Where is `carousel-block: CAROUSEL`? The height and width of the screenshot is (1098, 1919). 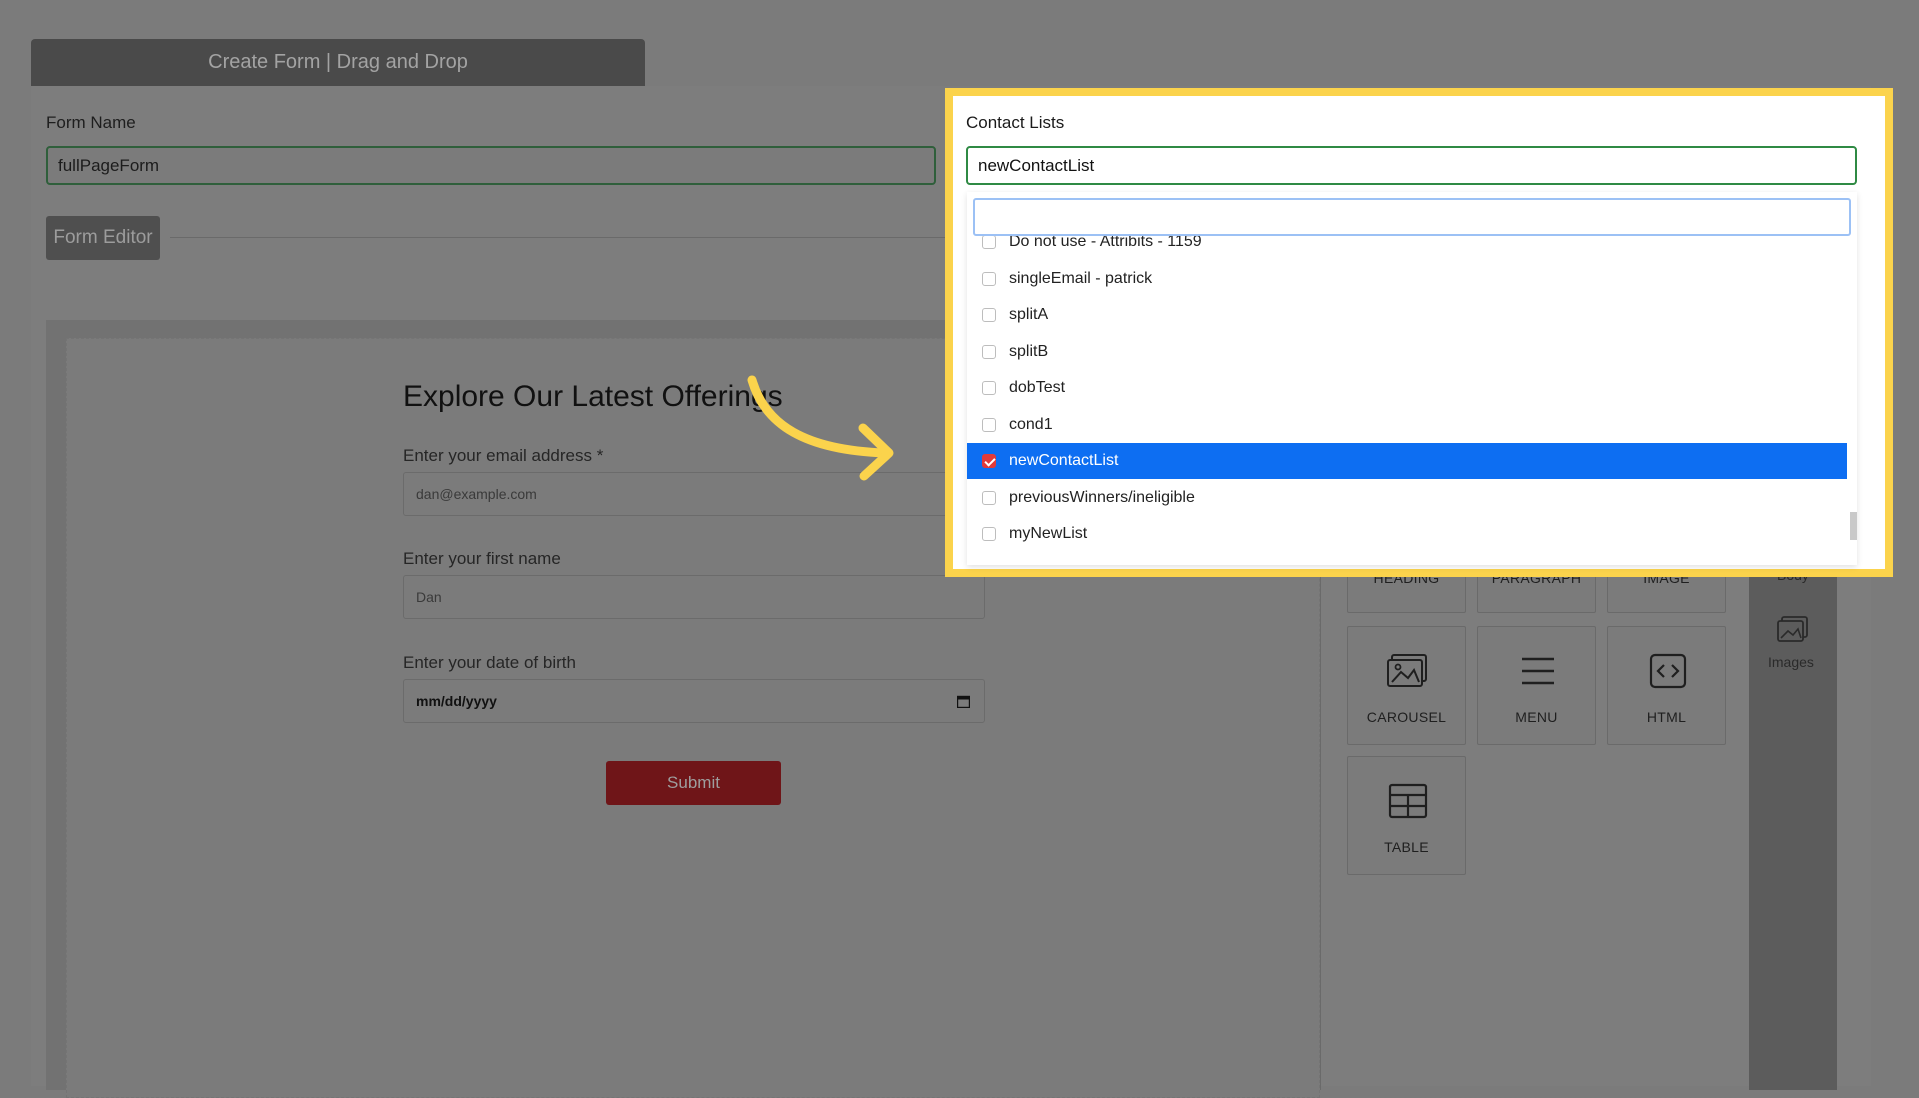 carousel-block: CAROUSEL is located at coordinates (1406, 685).